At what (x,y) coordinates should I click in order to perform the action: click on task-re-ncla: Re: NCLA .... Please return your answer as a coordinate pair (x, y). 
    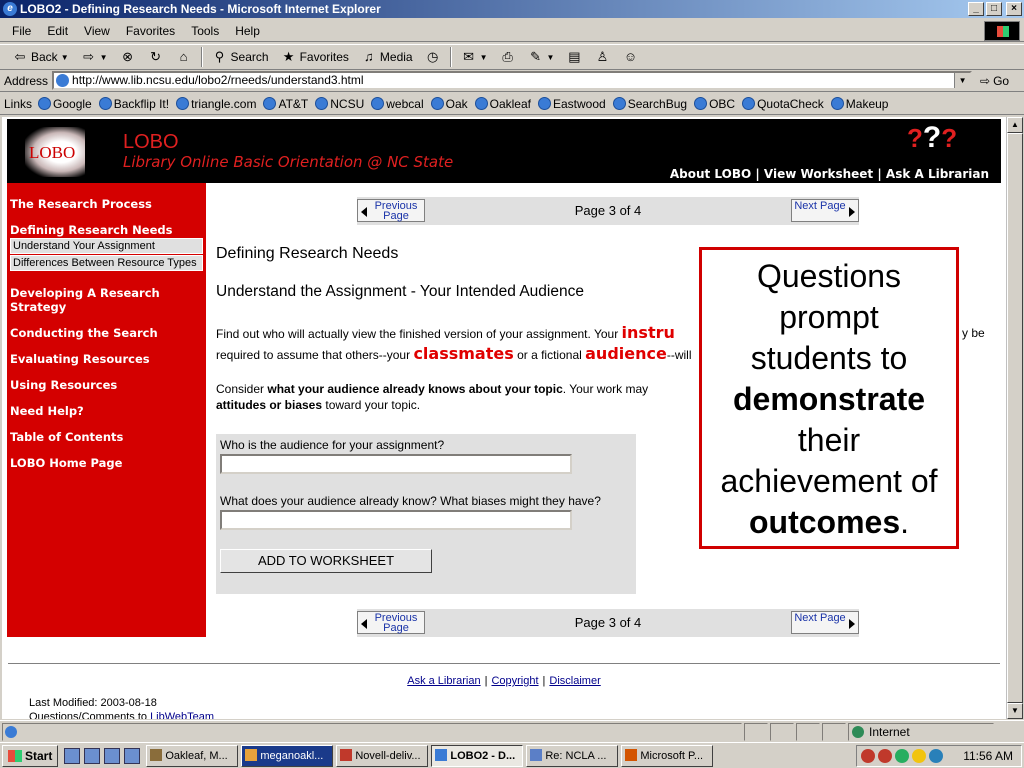
    Looking at the image, I should click on (572, 755).